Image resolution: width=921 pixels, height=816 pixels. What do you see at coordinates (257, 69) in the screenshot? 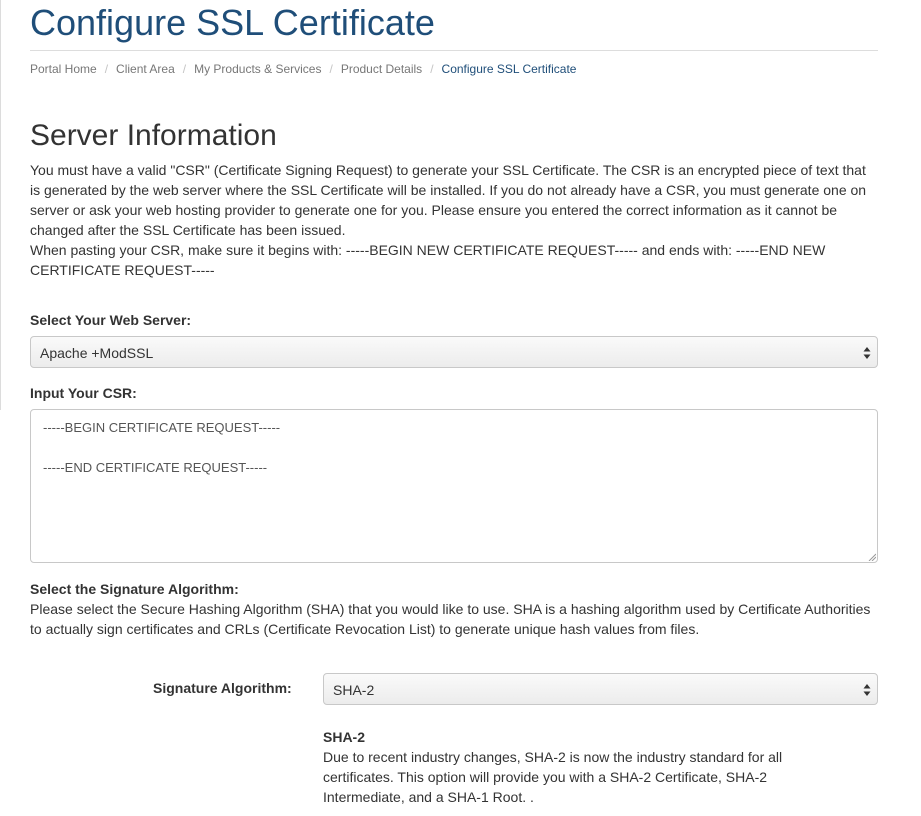
I see `breadcrumb-my-products: My Products & Services` at bounding box center [257, 69].